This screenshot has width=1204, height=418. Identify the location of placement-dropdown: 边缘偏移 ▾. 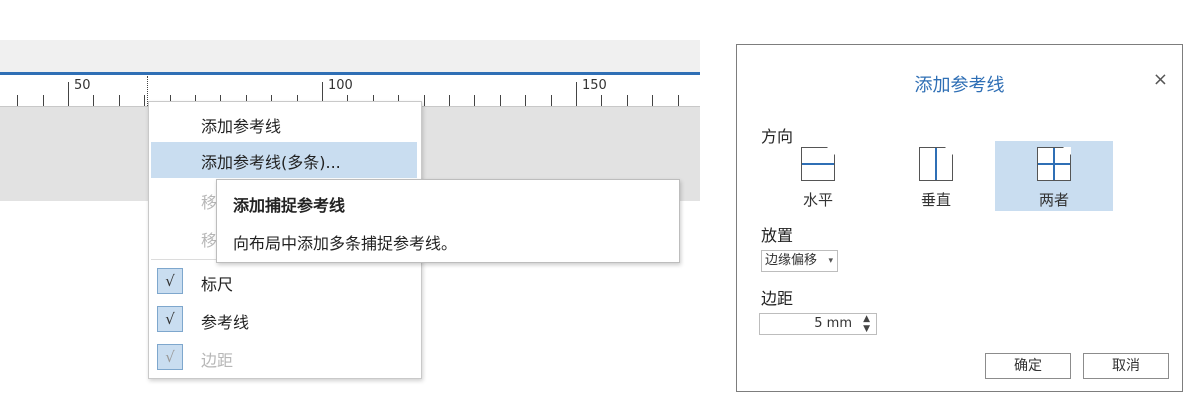
(800, 261).